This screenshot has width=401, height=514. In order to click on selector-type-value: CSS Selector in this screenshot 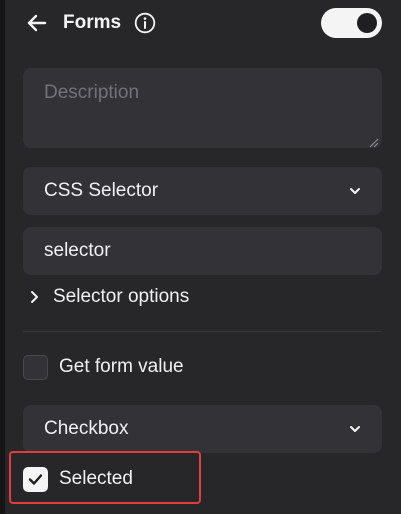, I will do `click(101, 190)`.